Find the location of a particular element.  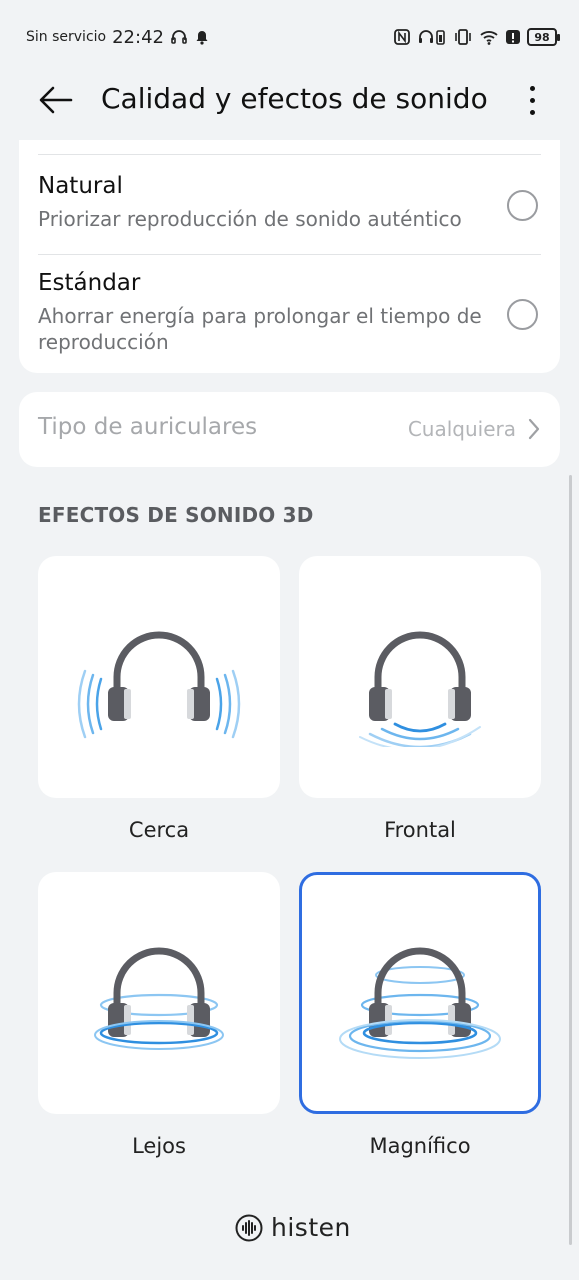

headphones-front-icon is located at coordinates (420, 689).